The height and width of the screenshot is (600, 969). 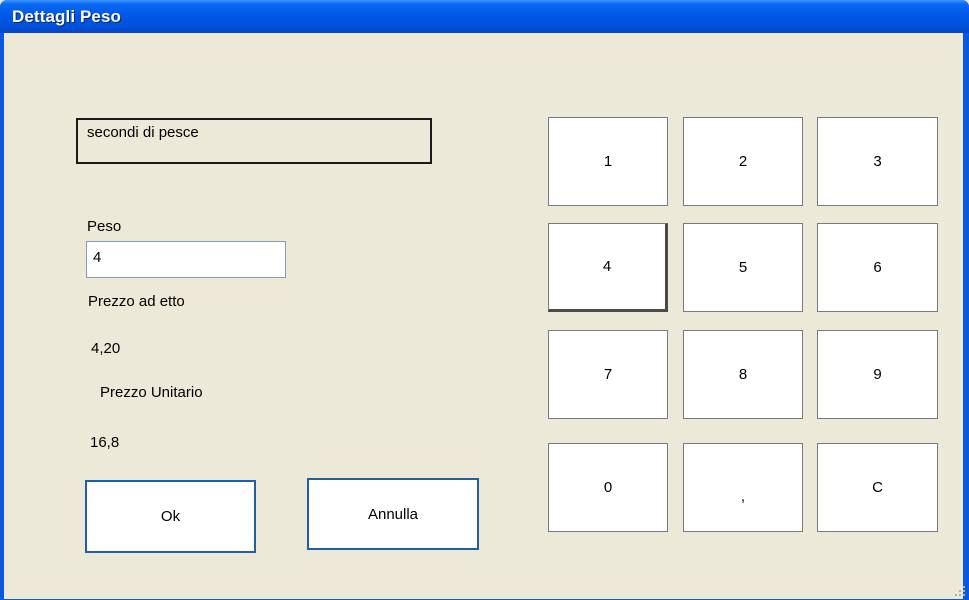 I want to click on peso-label: Peso, so click(x=104, y=226).